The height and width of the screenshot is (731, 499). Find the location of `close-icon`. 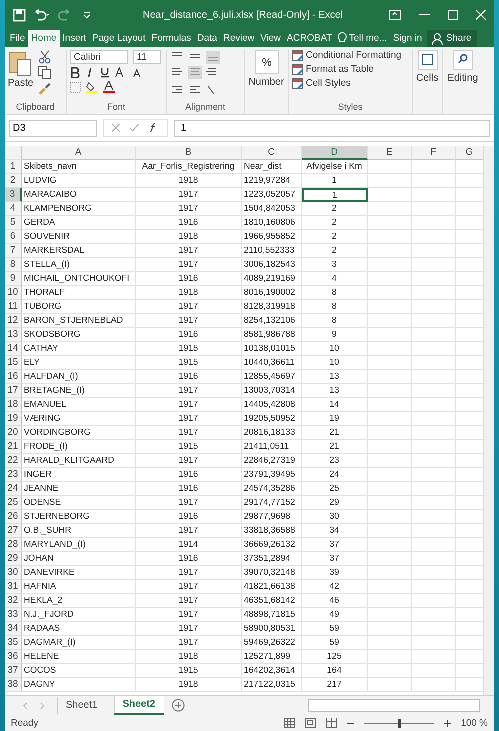

close-icon is located at coordinates (481, 15).